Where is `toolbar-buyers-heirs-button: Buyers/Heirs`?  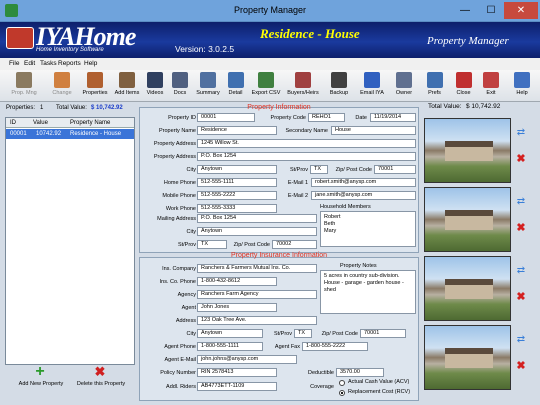 toolbar-buyers-heirs-button: Buyers/Heirs is located at coordinates (303, 86).